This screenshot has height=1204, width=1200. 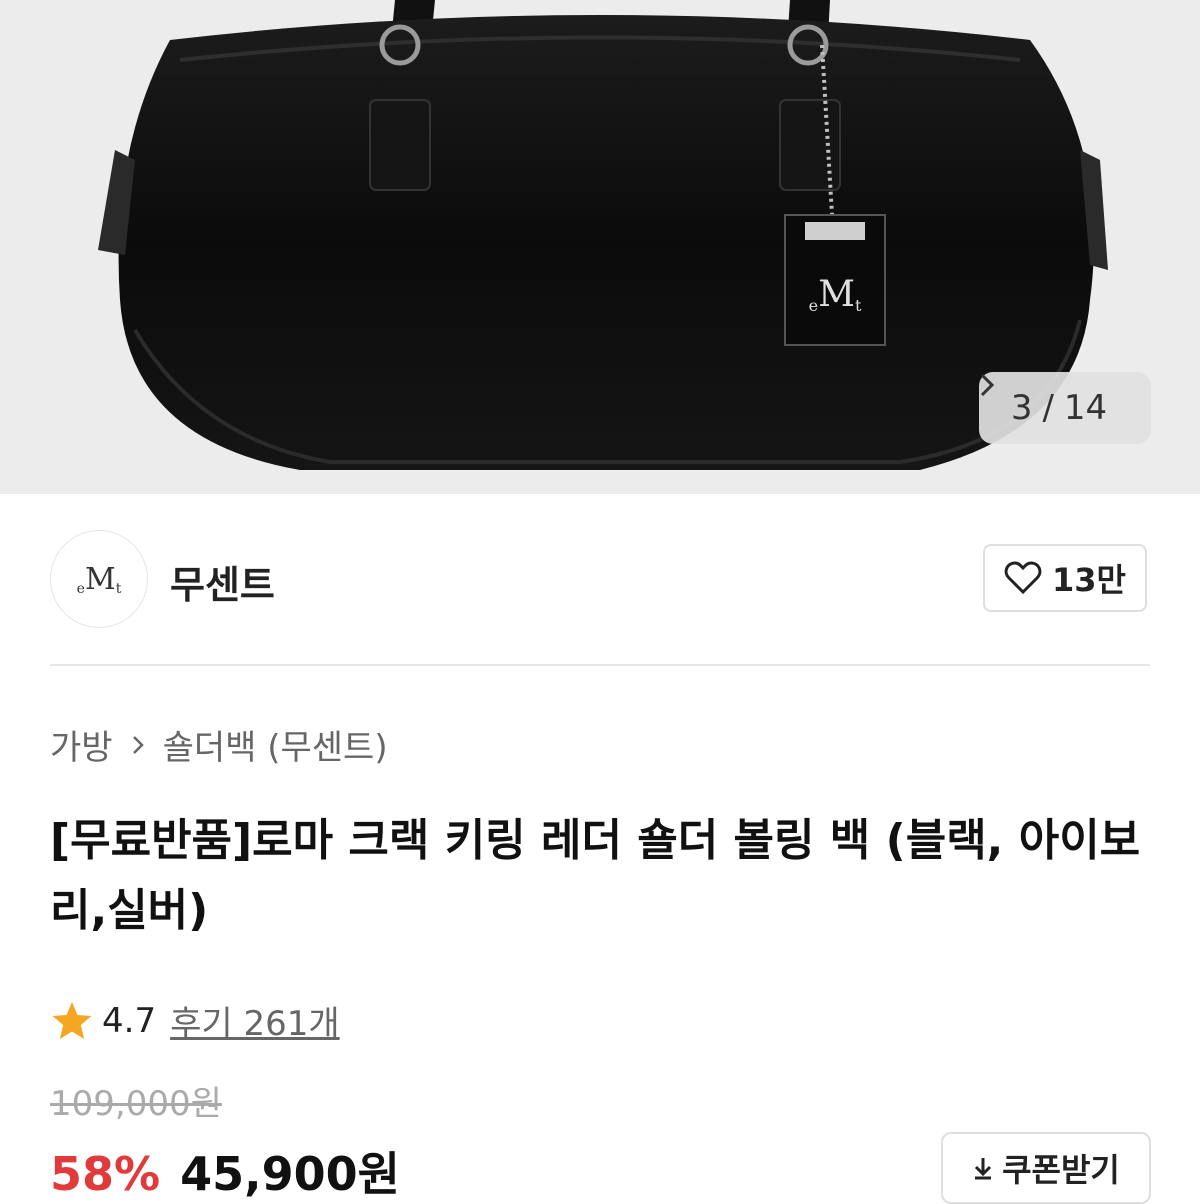 What do you see at coordinates (80, 588) in the screenshot?
I see `logo-letter-e: e` at bounding box center [80, 588].